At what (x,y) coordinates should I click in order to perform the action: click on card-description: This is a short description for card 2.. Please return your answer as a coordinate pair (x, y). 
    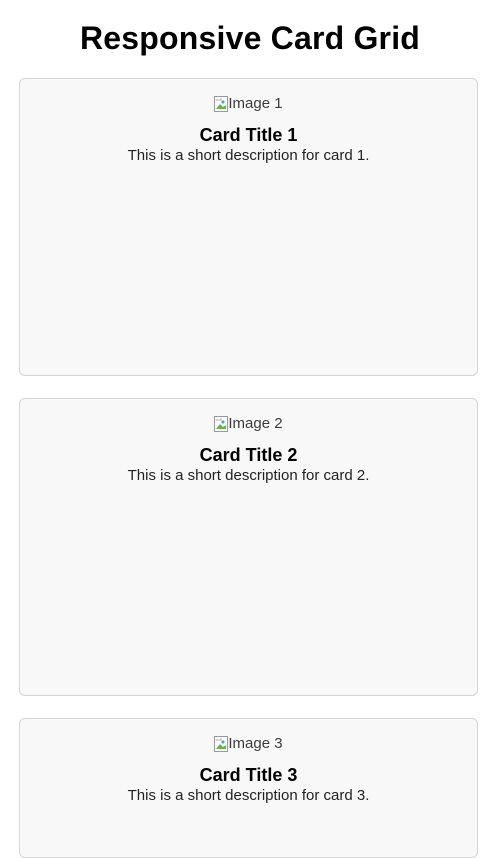
    Looking at the image, I should click on (248, 475).